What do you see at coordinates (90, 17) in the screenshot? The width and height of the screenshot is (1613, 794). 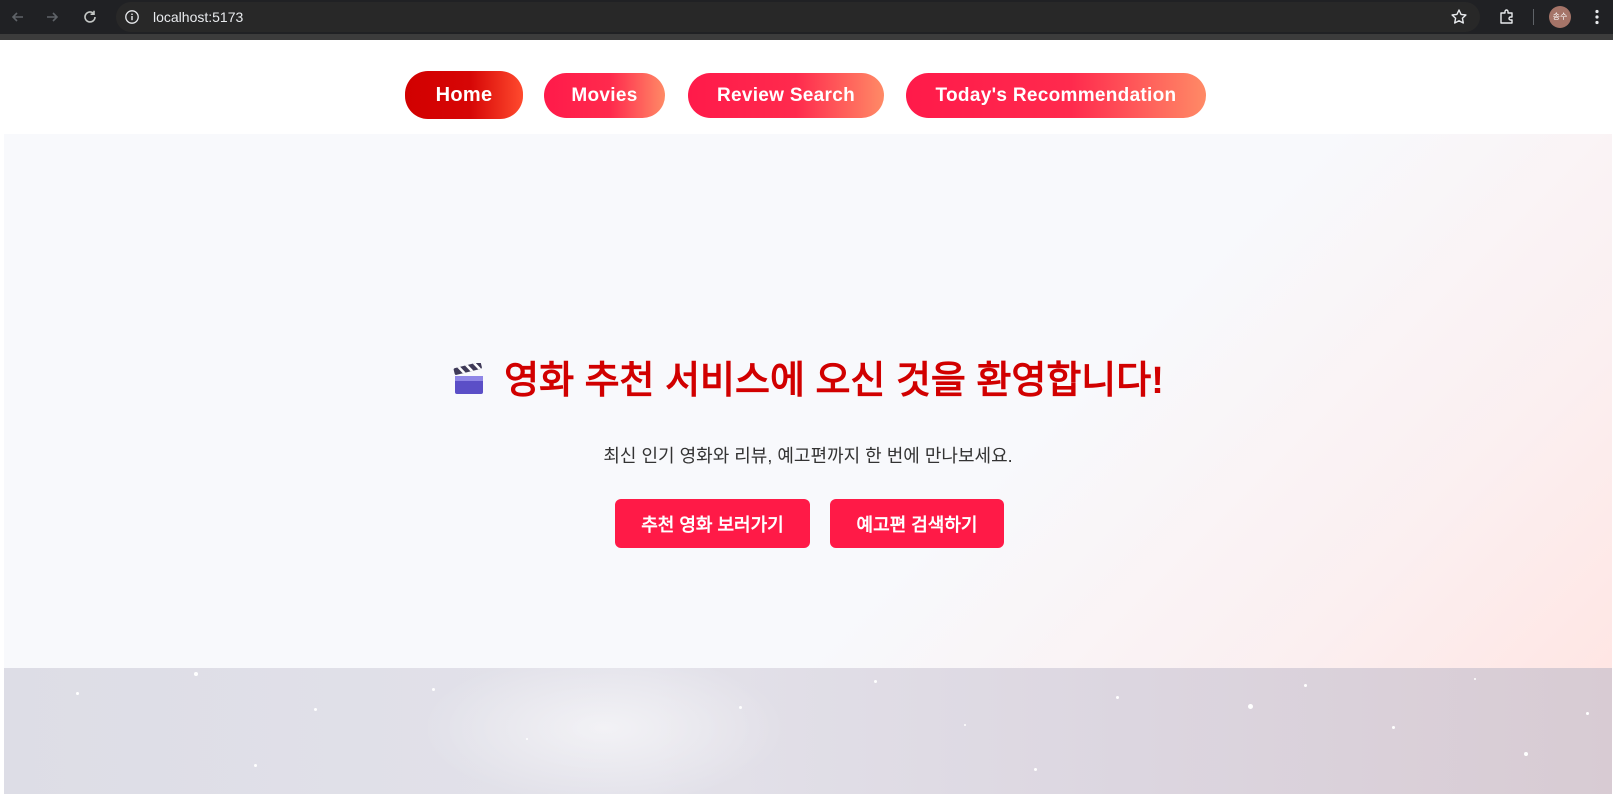 I see `reload-icon` at bounding box center [90, 17].